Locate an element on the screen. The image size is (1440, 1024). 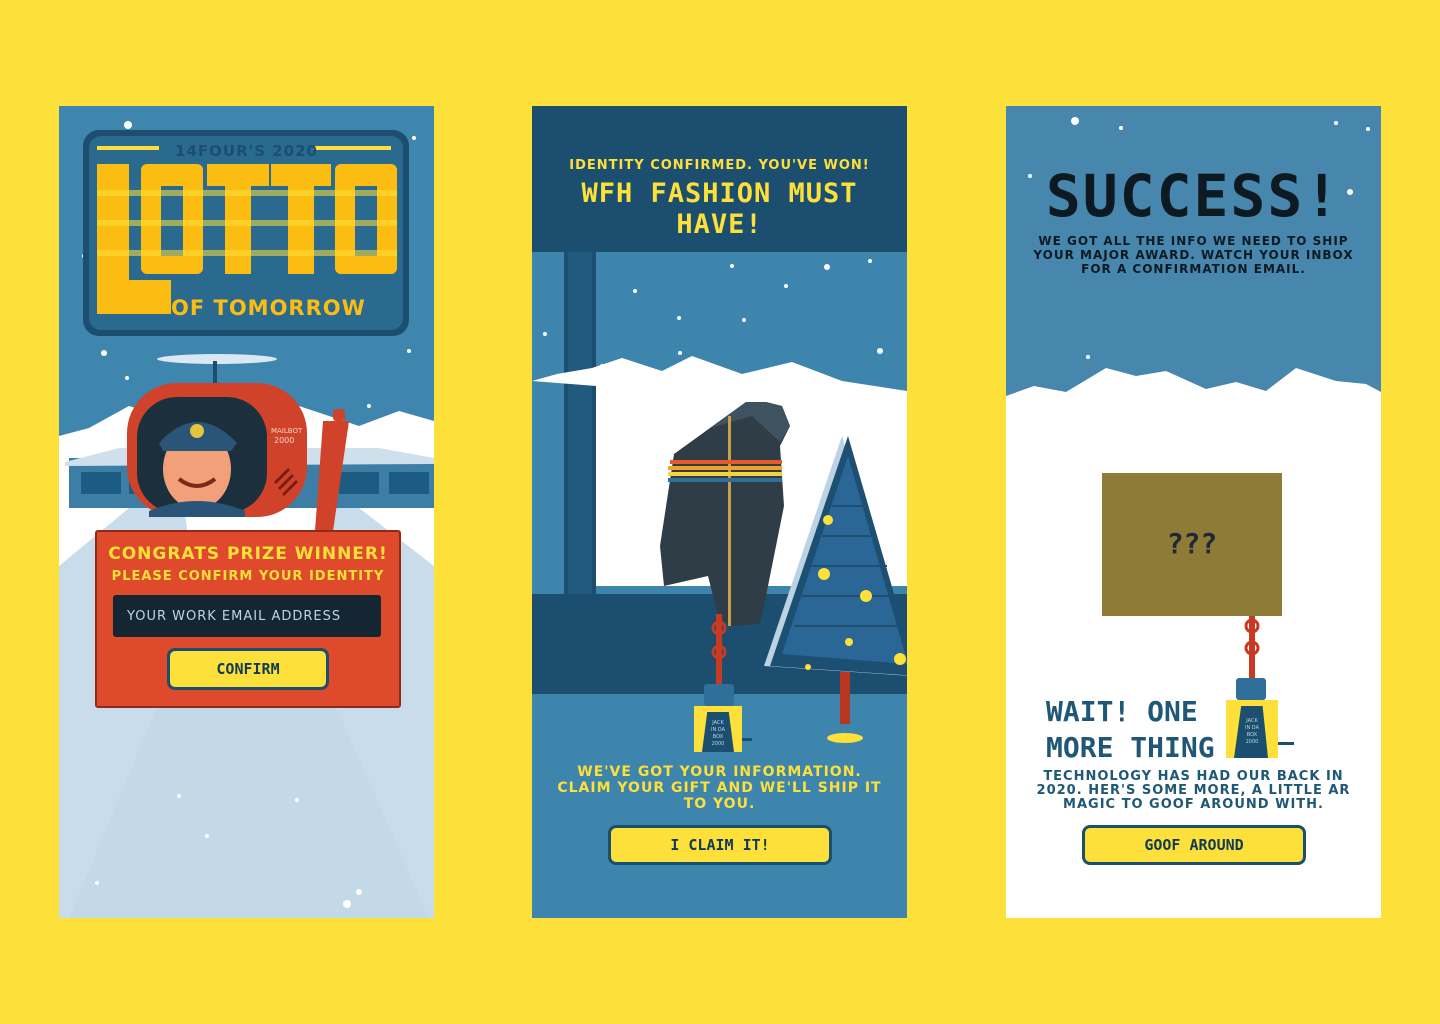
goof-around-button: GOOF AROUND is located at coordinates (1194, 845).